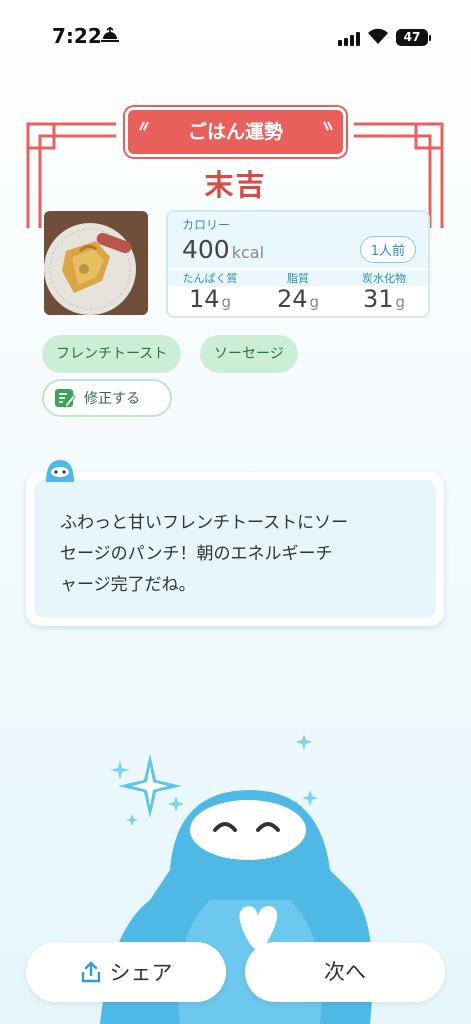 This screenshot has width=471, height=1024. I want to click on fat-number: 24, so click(292, 299).